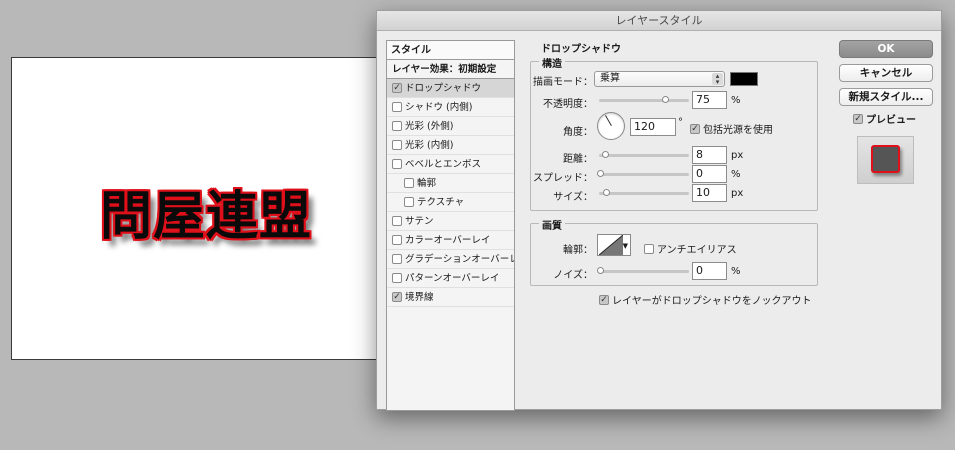 The image size is (955, 450). What do you see at coordinates (680, 122) in the screenshot?
I see `angle-unit: °` at bounding box center [680, 122].